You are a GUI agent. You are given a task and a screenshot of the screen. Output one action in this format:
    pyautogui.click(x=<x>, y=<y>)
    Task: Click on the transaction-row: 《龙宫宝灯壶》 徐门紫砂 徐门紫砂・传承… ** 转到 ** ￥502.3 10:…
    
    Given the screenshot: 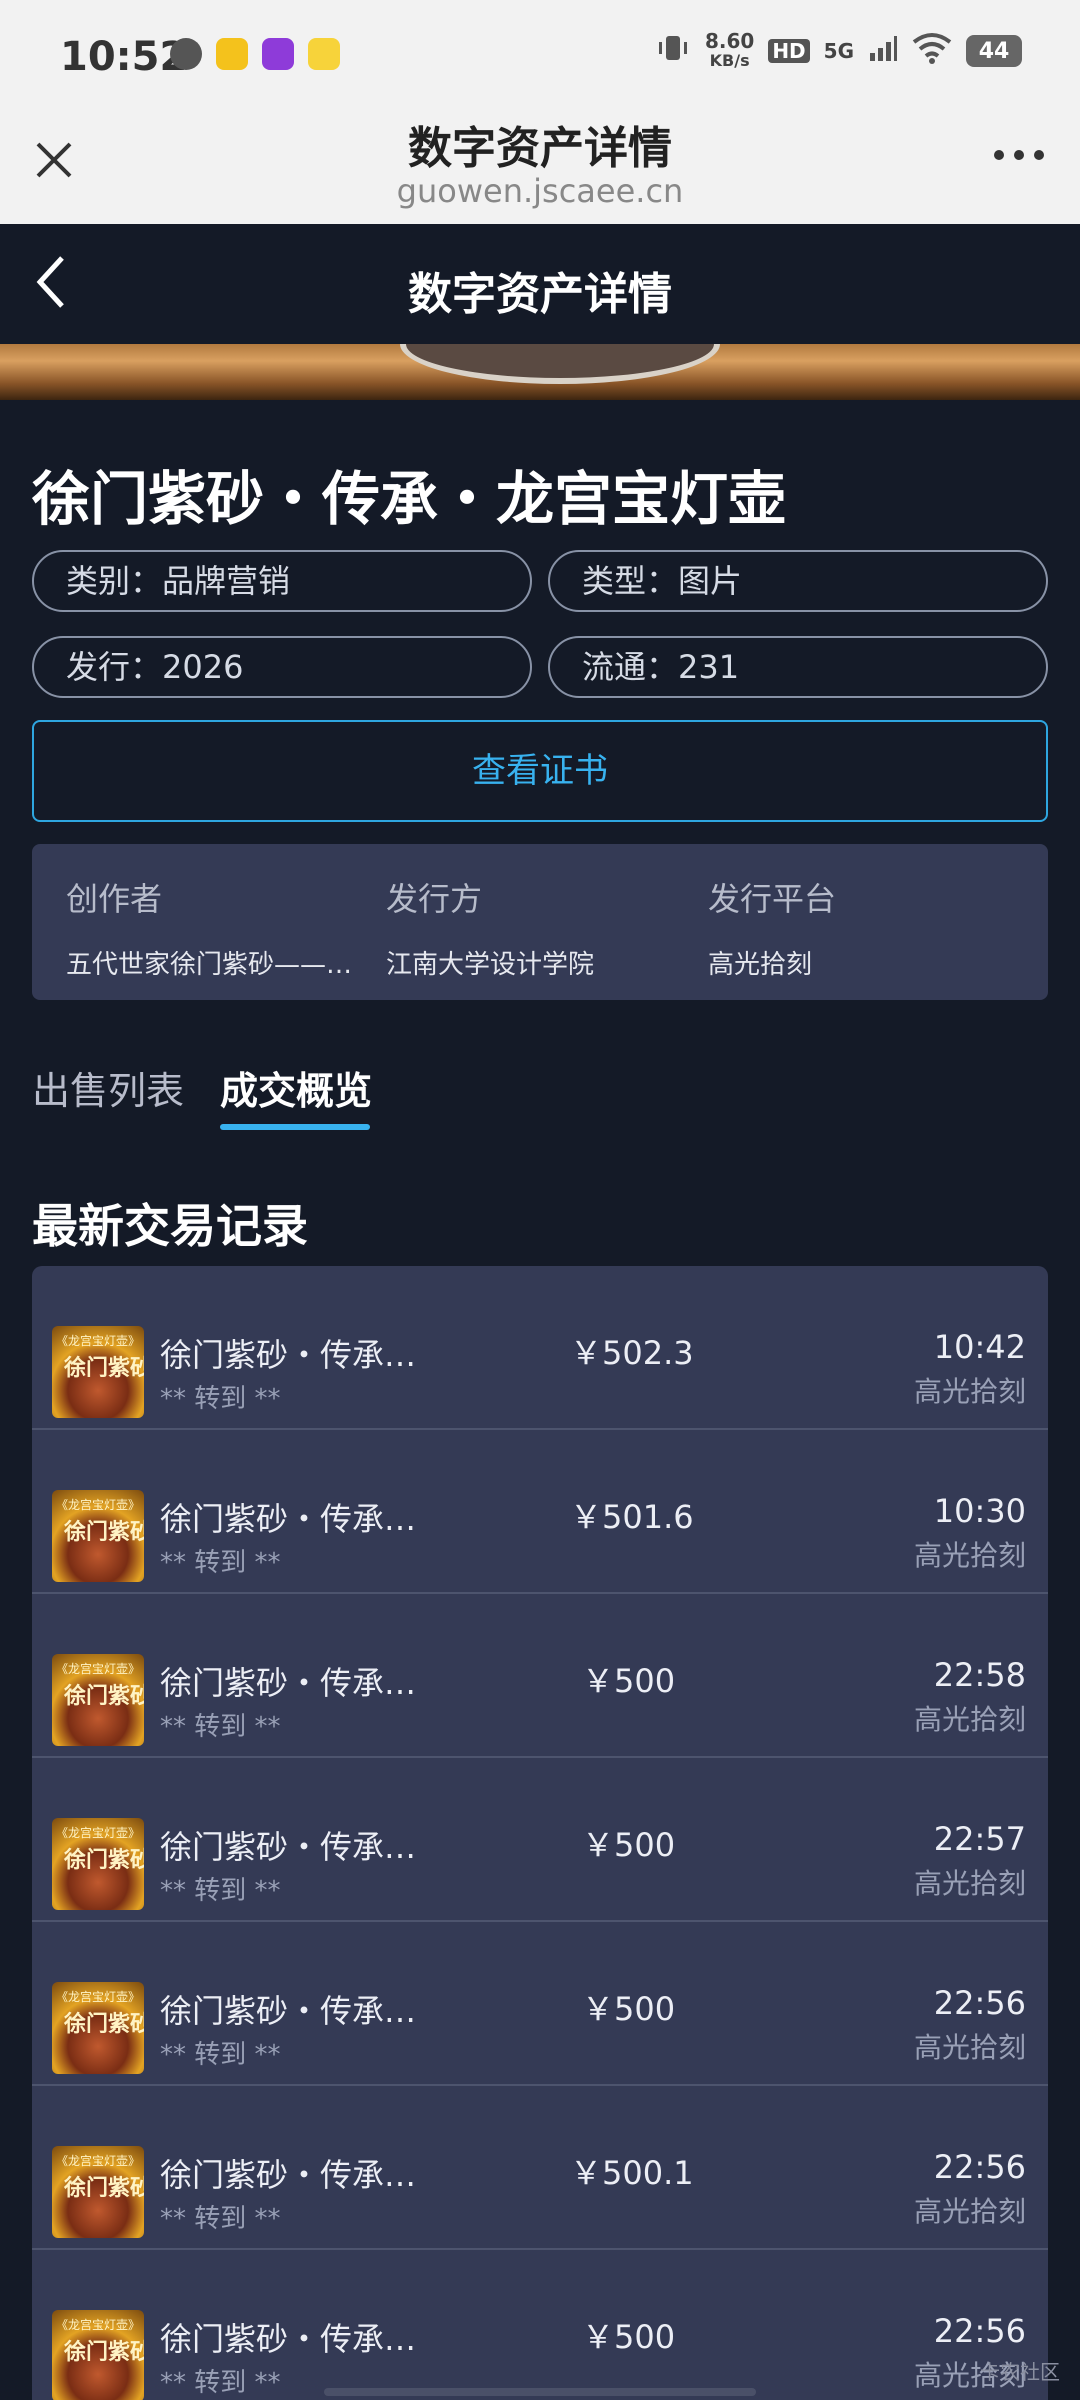 What is the action you would take?
    pyautogui.click(x=540, y=1348)
    